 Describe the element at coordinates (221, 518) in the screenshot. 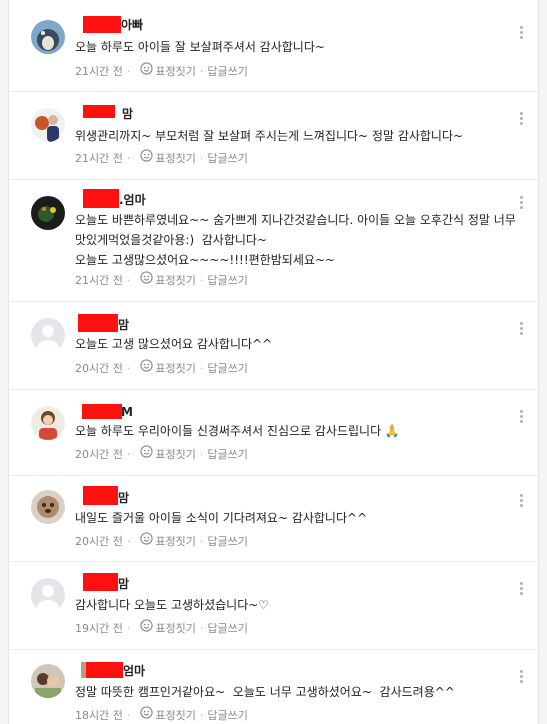

I see `comment-text: 내일도 즐거울 아이들 소식이 기다려져요~ 감사합니다^^` at that location.